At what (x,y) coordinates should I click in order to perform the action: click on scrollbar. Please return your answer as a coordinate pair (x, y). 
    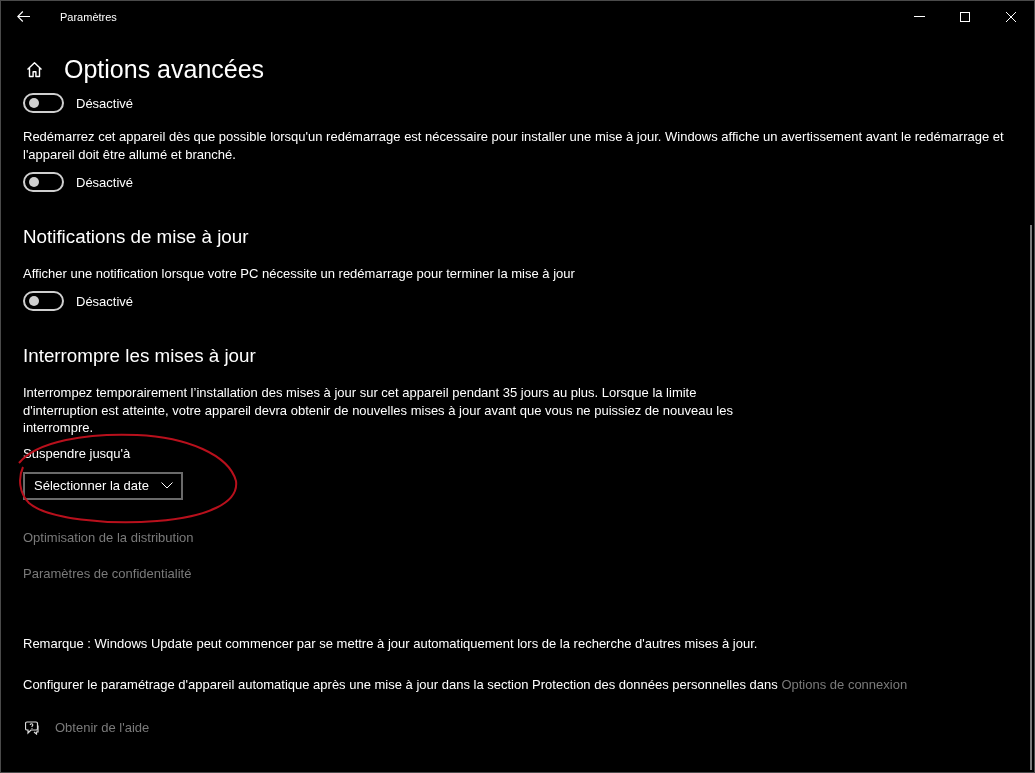
    Looking at the image, I should click on (1031, 497).